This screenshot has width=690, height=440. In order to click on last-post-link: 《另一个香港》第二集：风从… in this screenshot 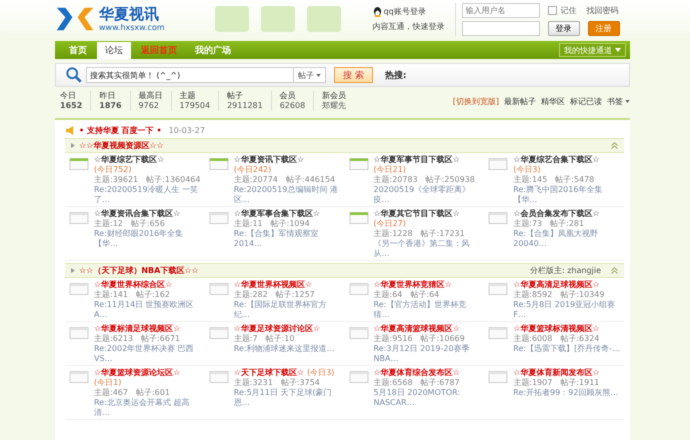, I will do `click(428, 249)`.